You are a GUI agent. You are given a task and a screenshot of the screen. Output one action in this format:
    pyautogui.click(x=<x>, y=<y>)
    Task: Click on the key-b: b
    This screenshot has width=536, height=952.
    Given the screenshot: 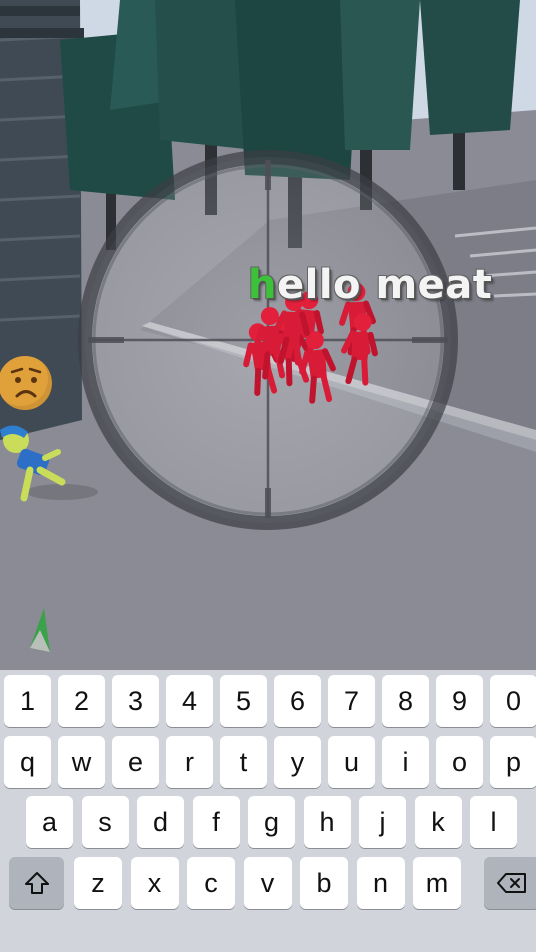 What is the action you would take?
    pyautogui.click(x=324, y=883)
    